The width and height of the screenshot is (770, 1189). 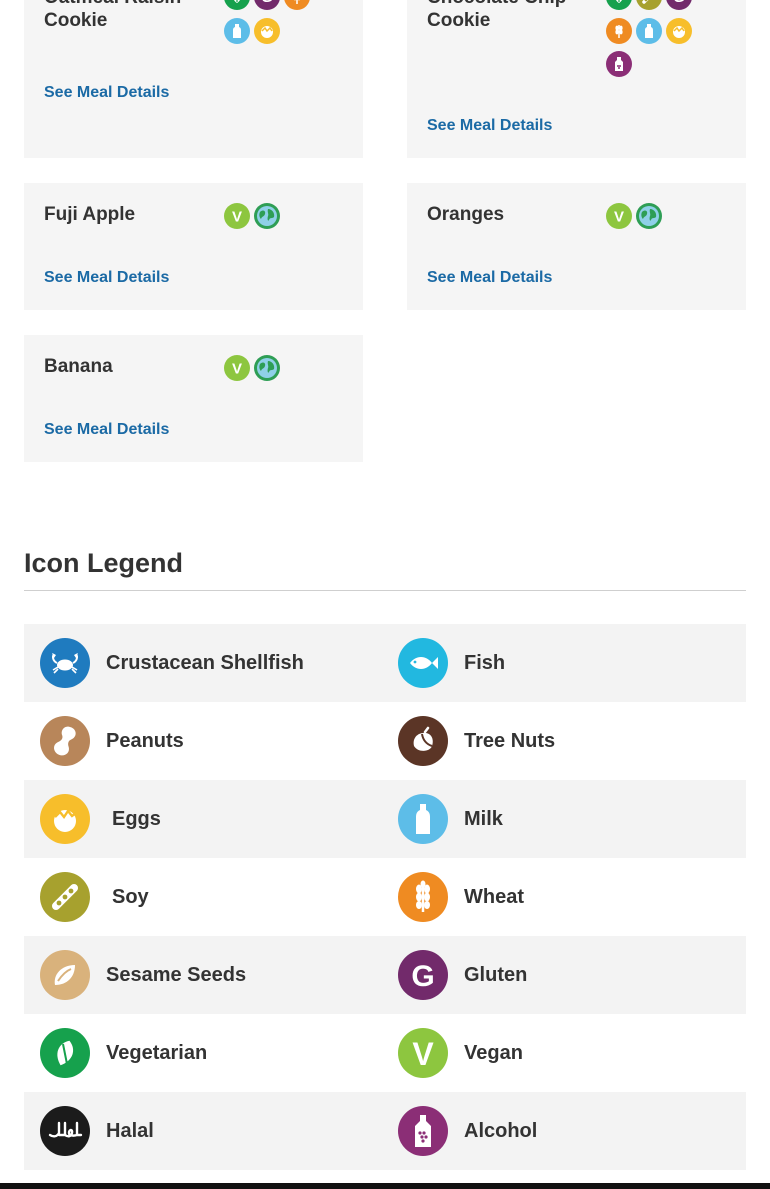 I want to click on meal-title: Banana, so click(x=78, y=366).